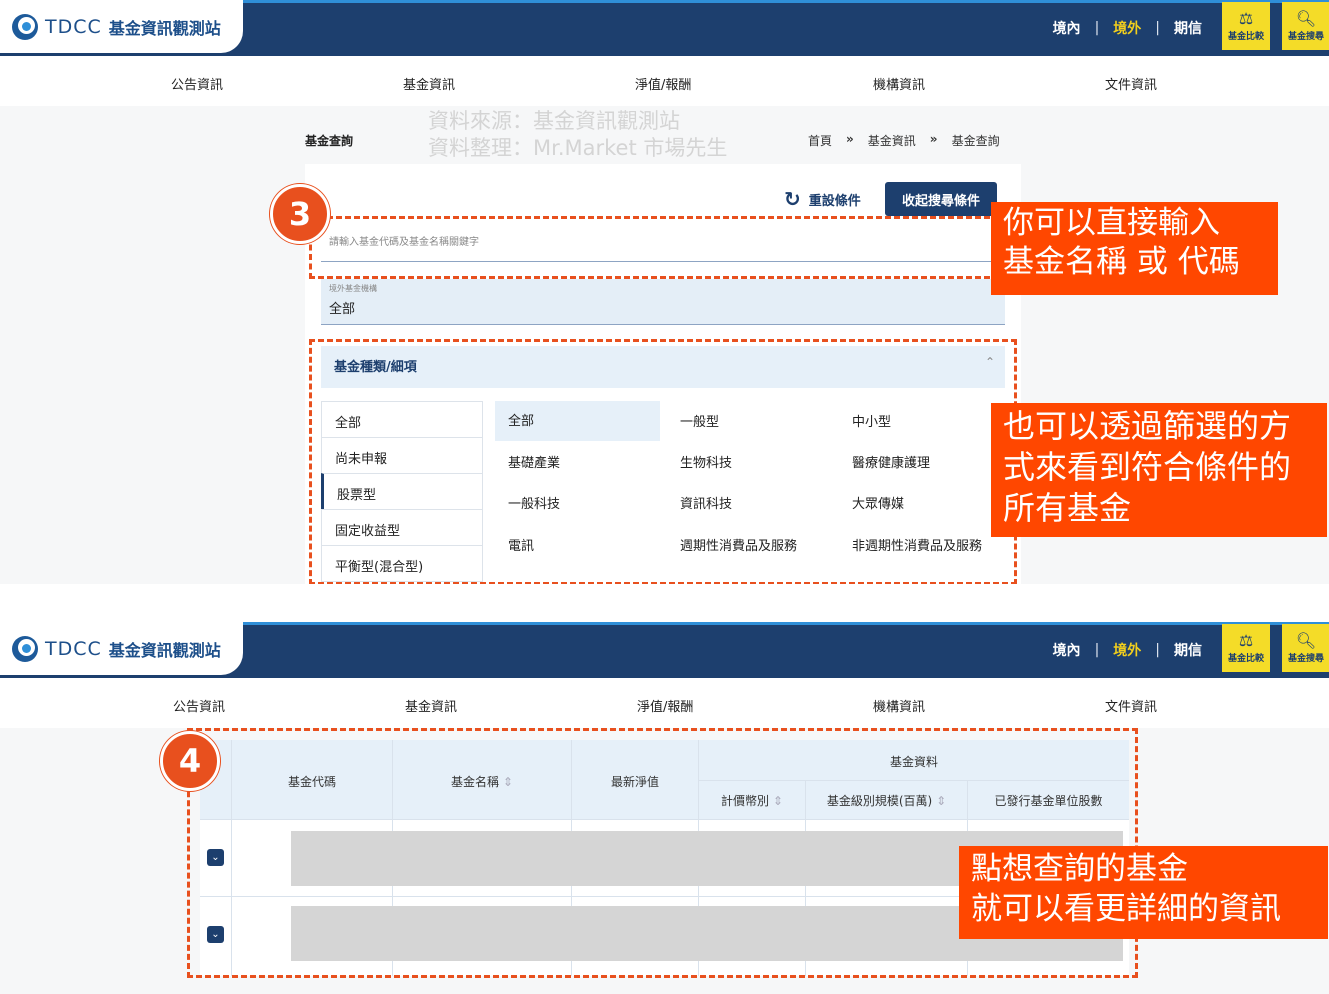 The image size is (1329, 994). Describe the element at coordinates (1079, 869) in the screenshot. I see `note-line: 點想查詢的基金` at that location.